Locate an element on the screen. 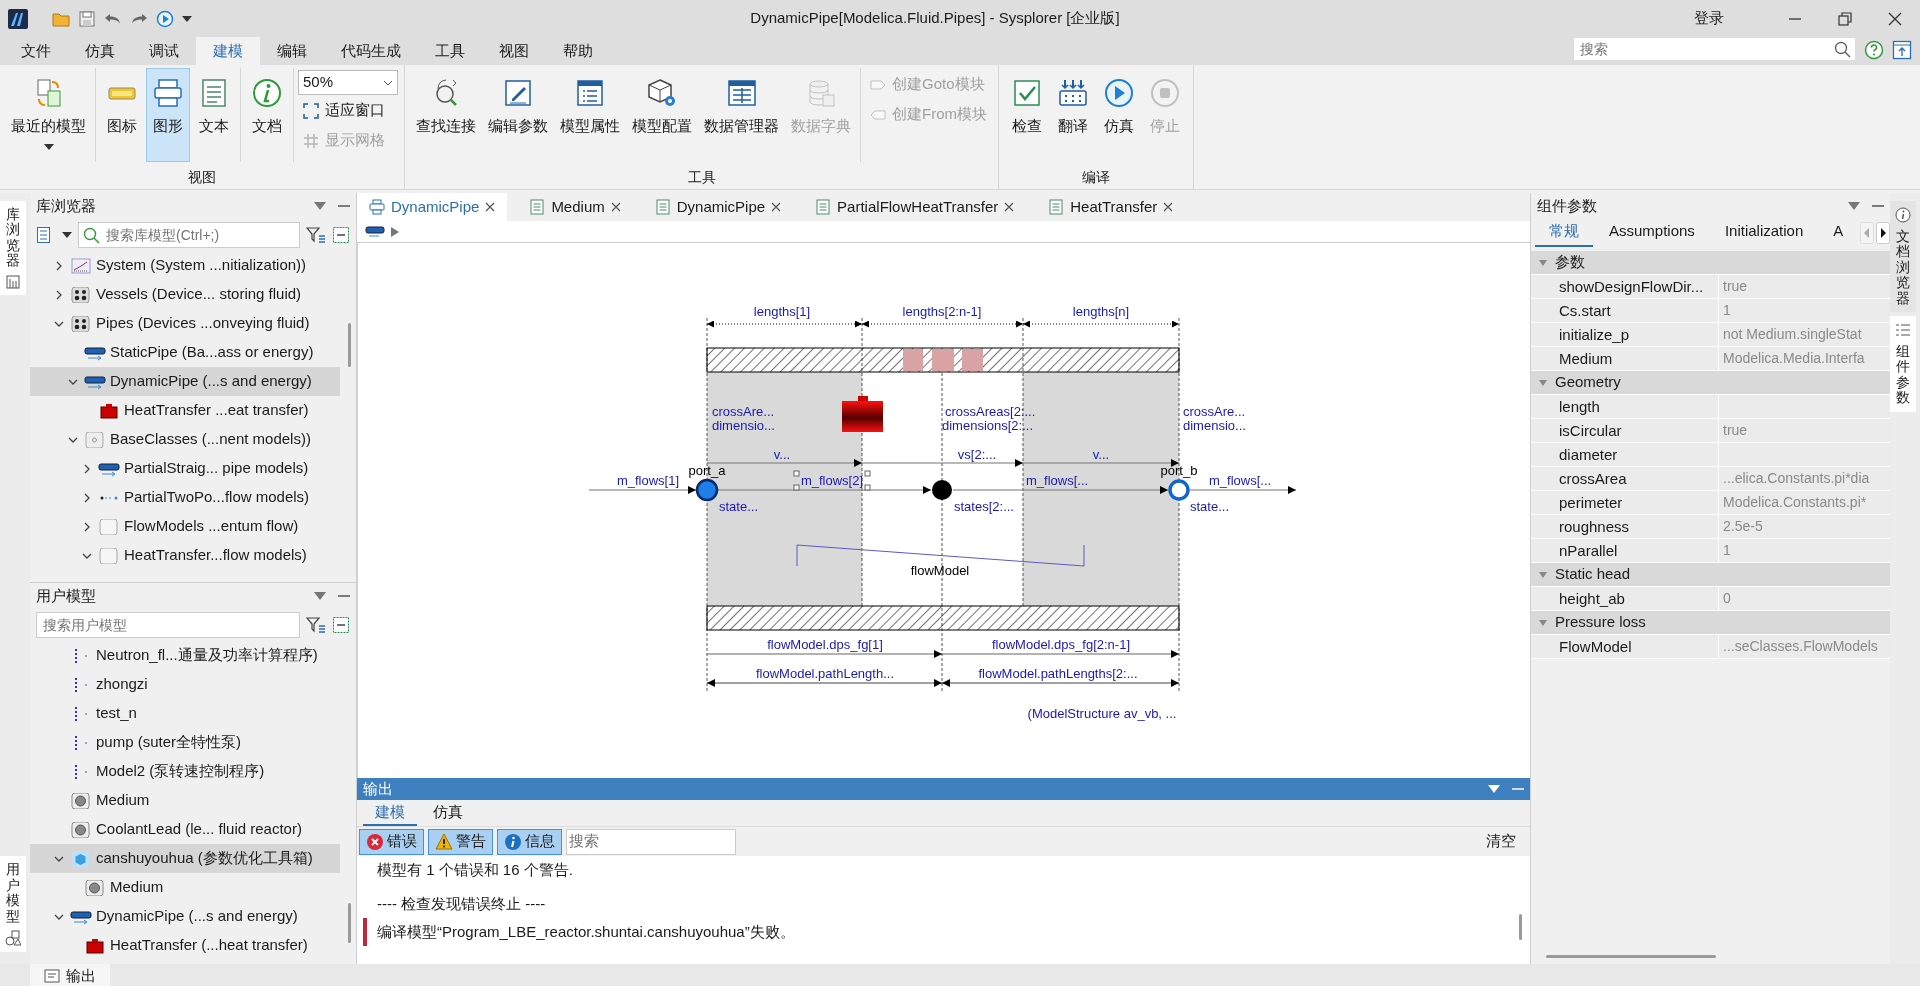 Image resolution: width=1920 pixels, height=986 pixels. ribbon-button: 文档 is located at coordinates (267, 115).